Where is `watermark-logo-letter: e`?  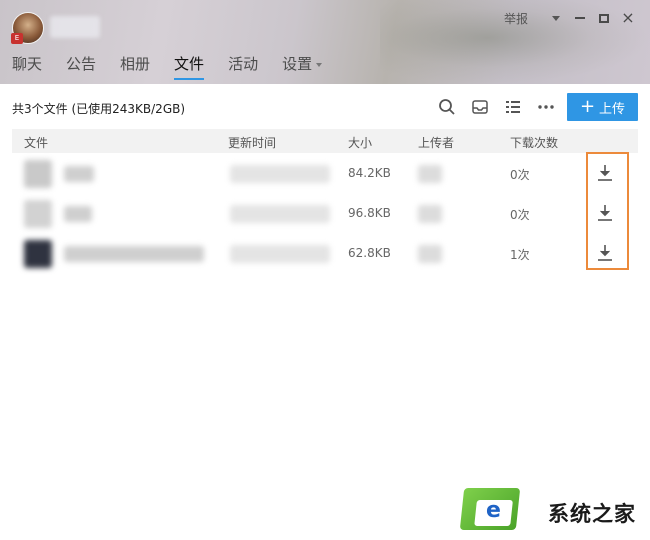
watermark-logo-letter: e is located at coordinates (493, 510).